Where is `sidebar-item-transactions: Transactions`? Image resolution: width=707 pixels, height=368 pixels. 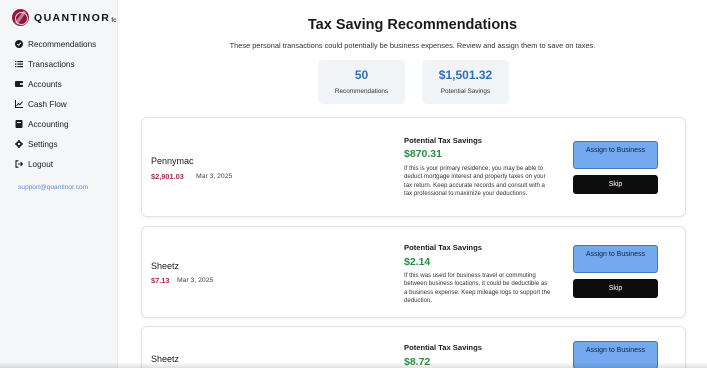
sidebar-item-transactions: Transactions is located at coordinates (59, 64).